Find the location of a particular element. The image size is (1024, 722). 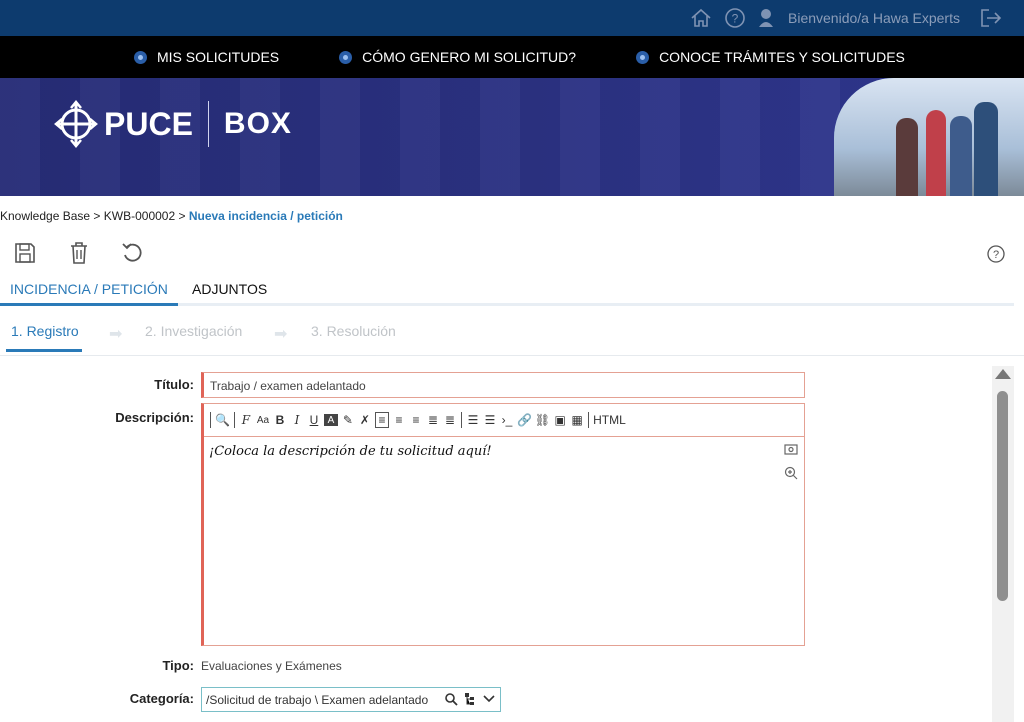

undo-button is located at coordinates (133, 253).